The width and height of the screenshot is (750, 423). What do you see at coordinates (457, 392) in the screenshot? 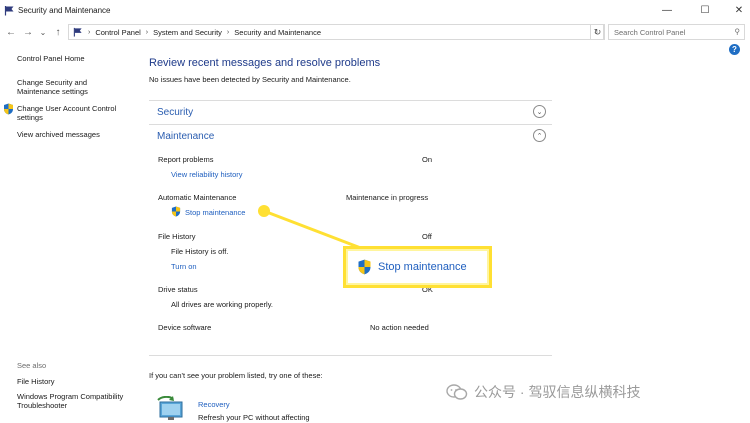
I see `wechat-icon` at bounding box center [457, 392].